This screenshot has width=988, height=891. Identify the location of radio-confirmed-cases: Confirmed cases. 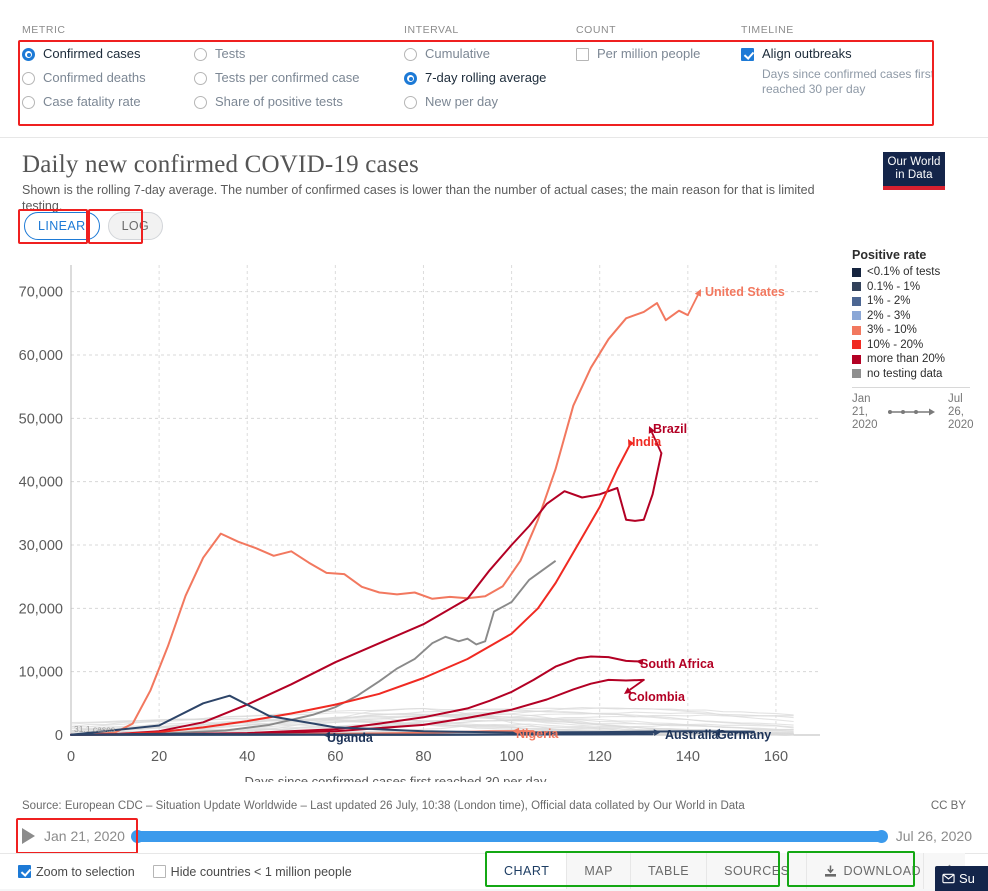
(108, 54).